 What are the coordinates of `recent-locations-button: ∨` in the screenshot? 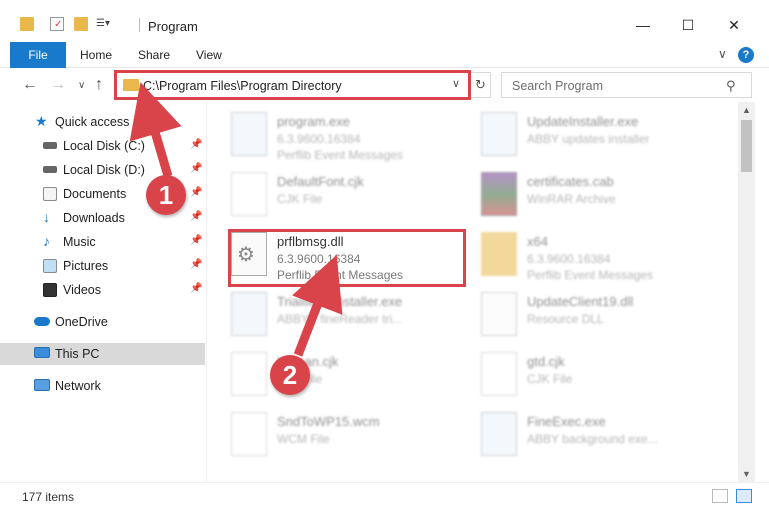 It's located at (81, 85).